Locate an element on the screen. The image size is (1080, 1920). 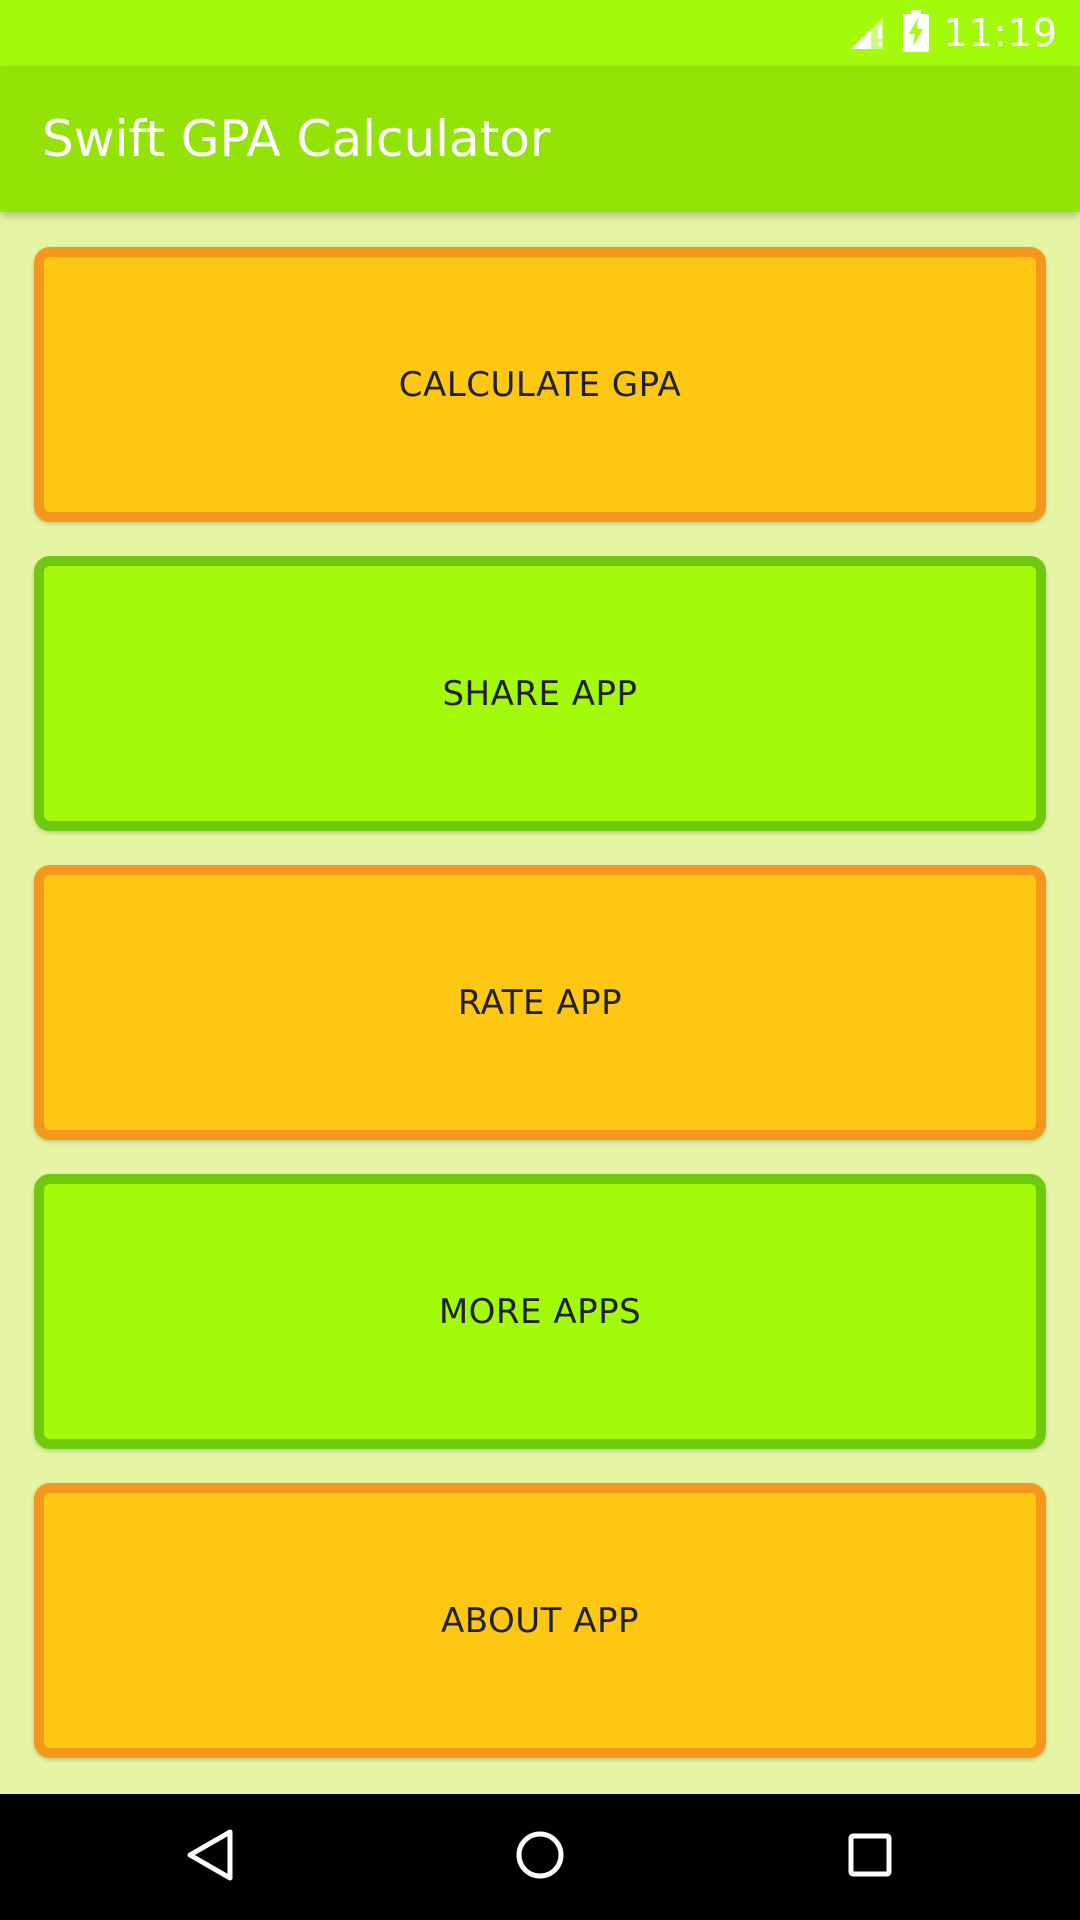
status-bar: 11:19 is located at coordinates (540, 33).